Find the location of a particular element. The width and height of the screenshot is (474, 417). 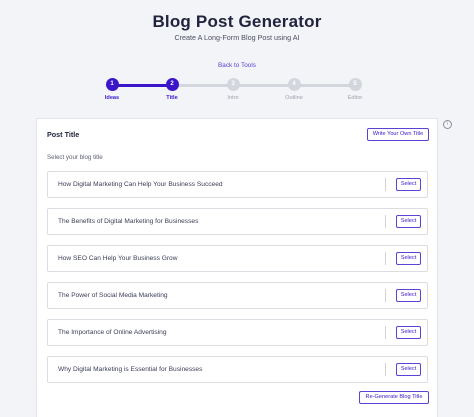

info-icon: i is located at coordinates (447, 124).